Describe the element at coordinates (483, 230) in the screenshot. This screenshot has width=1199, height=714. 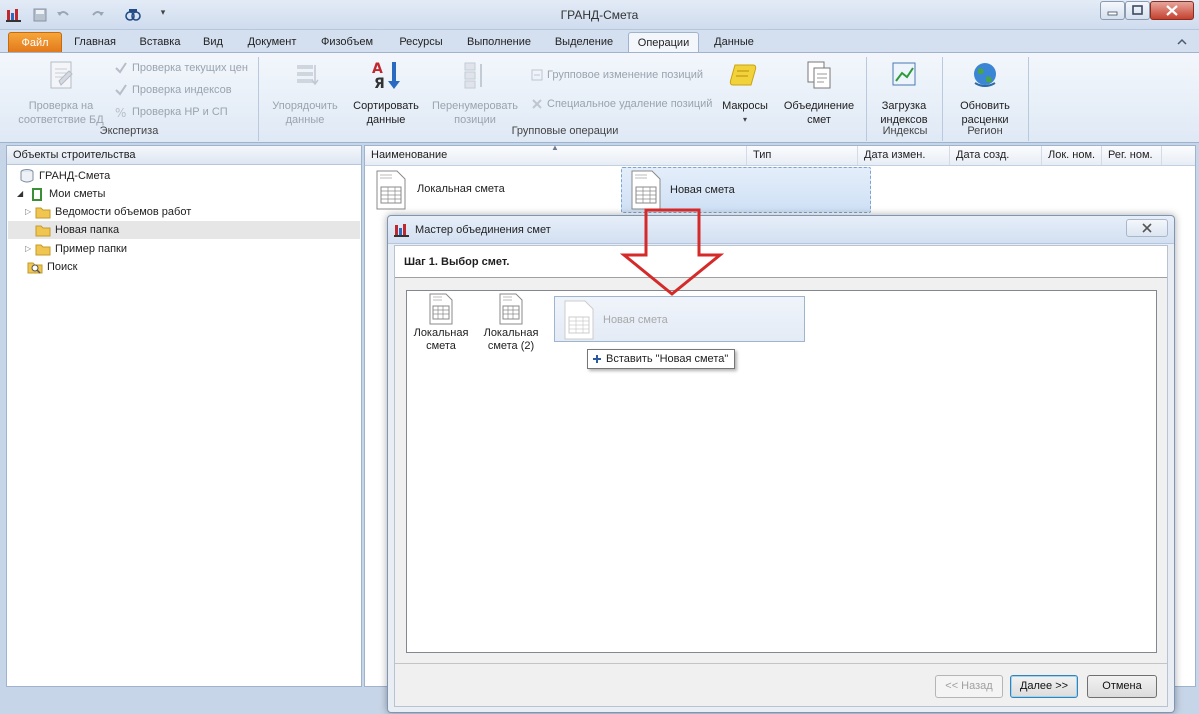
I see `dialog-title: Мастер объединения смет` at that location.